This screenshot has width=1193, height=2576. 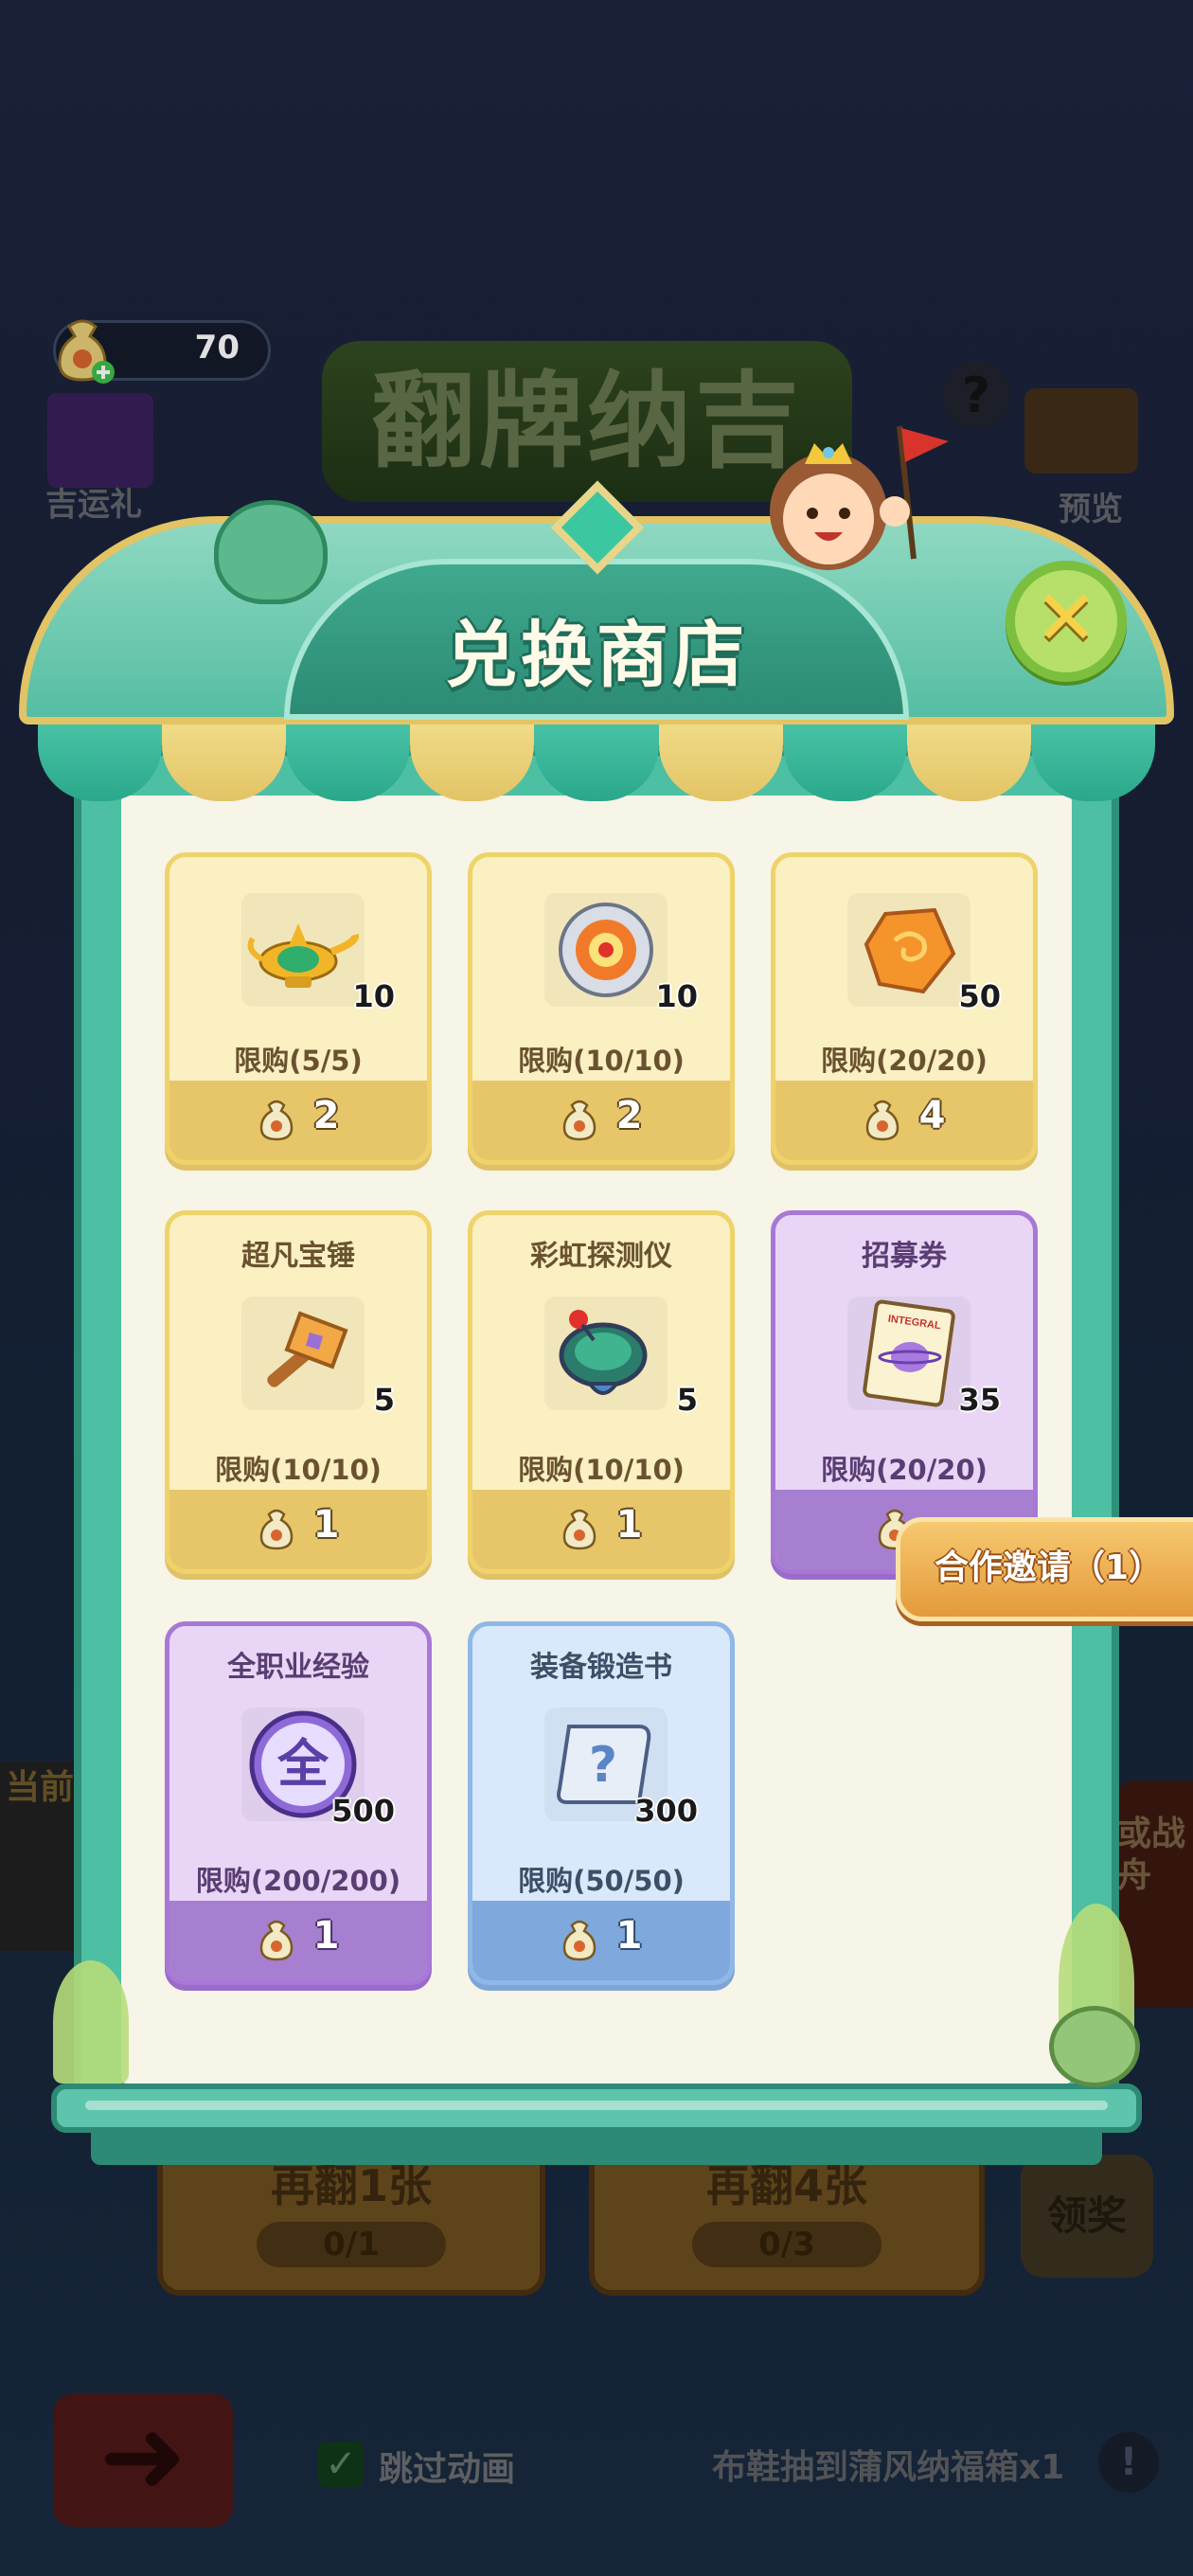 I want to click on shop-item-card: 10 限购(5/5) 2, so click(x=298, y=1008).